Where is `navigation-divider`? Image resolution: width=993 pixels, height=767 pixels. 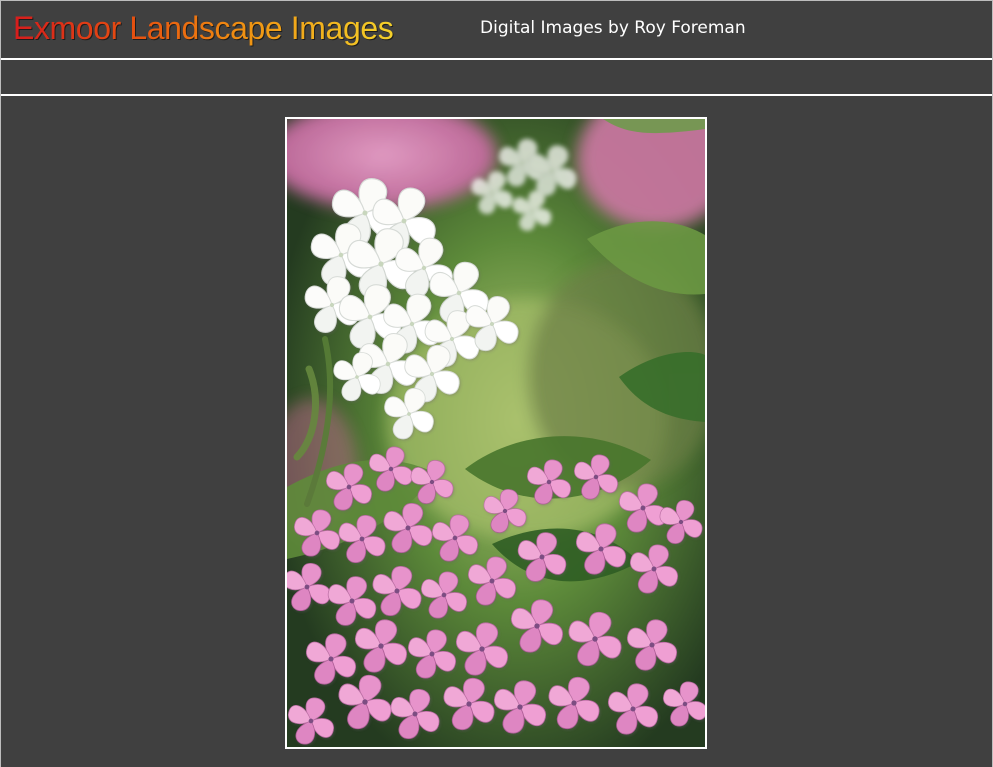
navigation-divider is located at coordinates (496, 95).